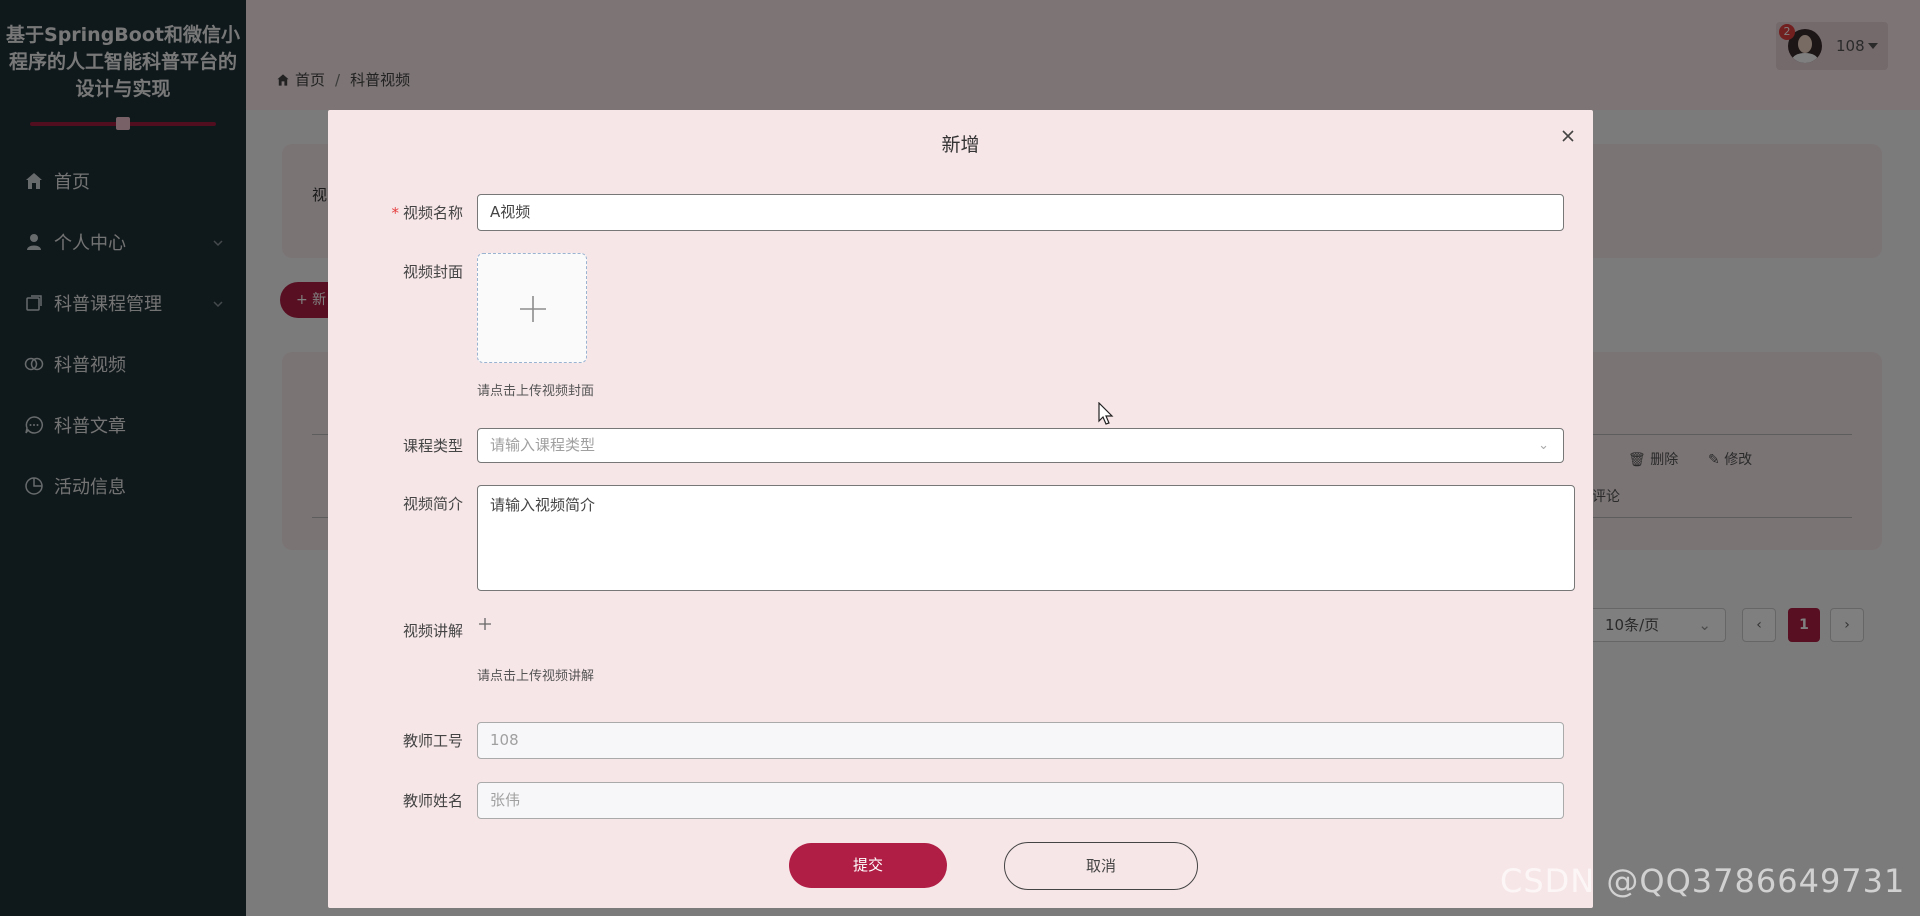  Describe the element at coordinates (1020, 740) in the screenshot. I see `teacher-id-input: 108` at that location.